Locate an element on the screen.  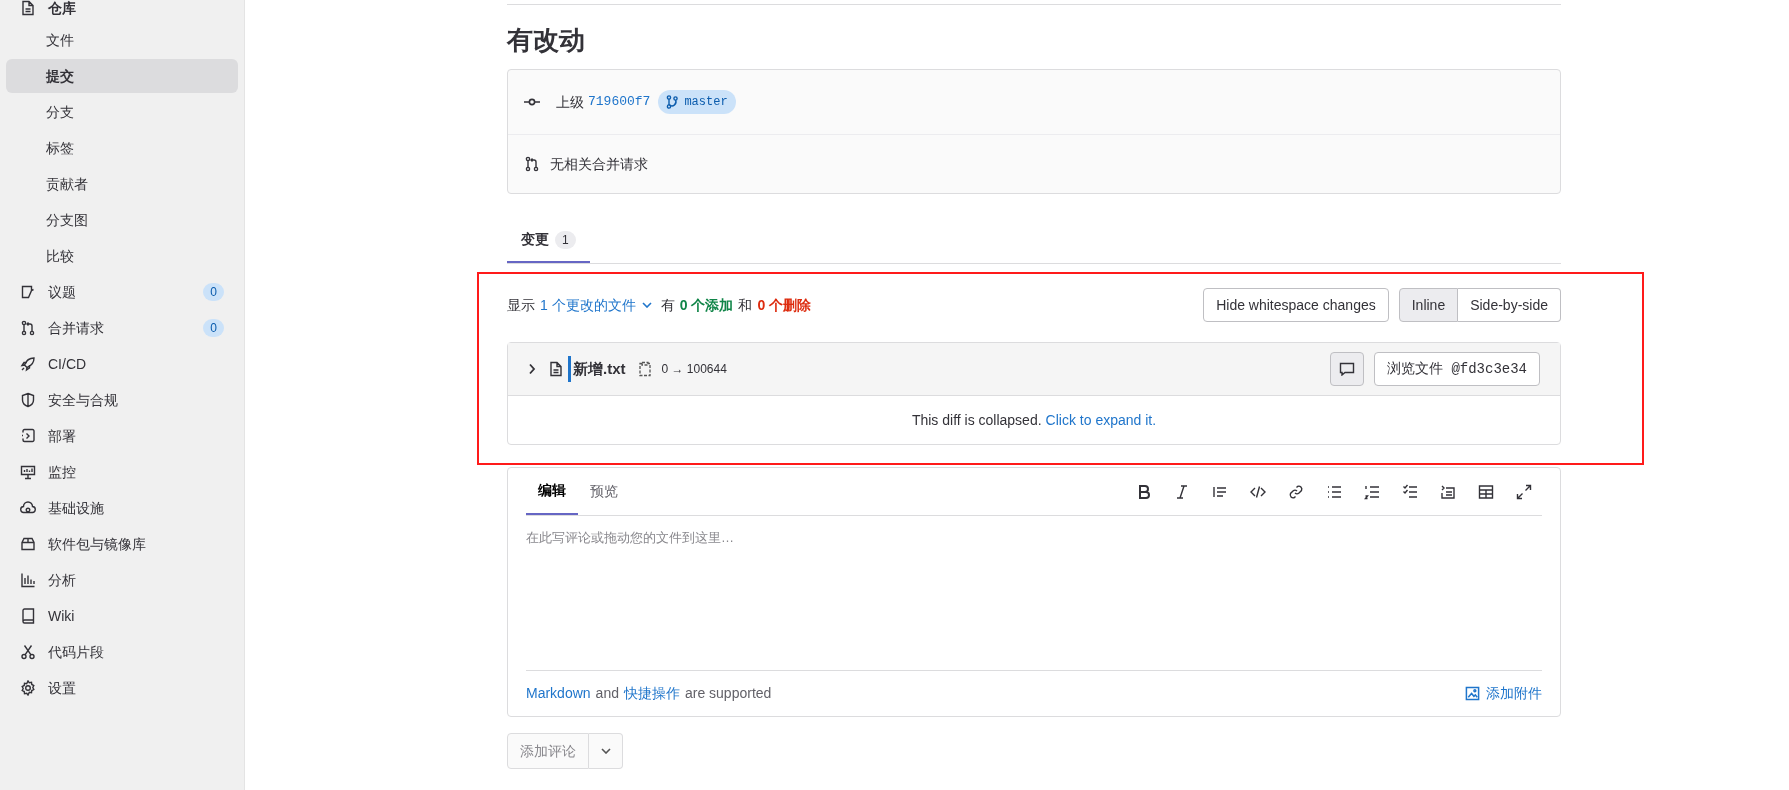
link-icon is located at coordinates (1296, 491).